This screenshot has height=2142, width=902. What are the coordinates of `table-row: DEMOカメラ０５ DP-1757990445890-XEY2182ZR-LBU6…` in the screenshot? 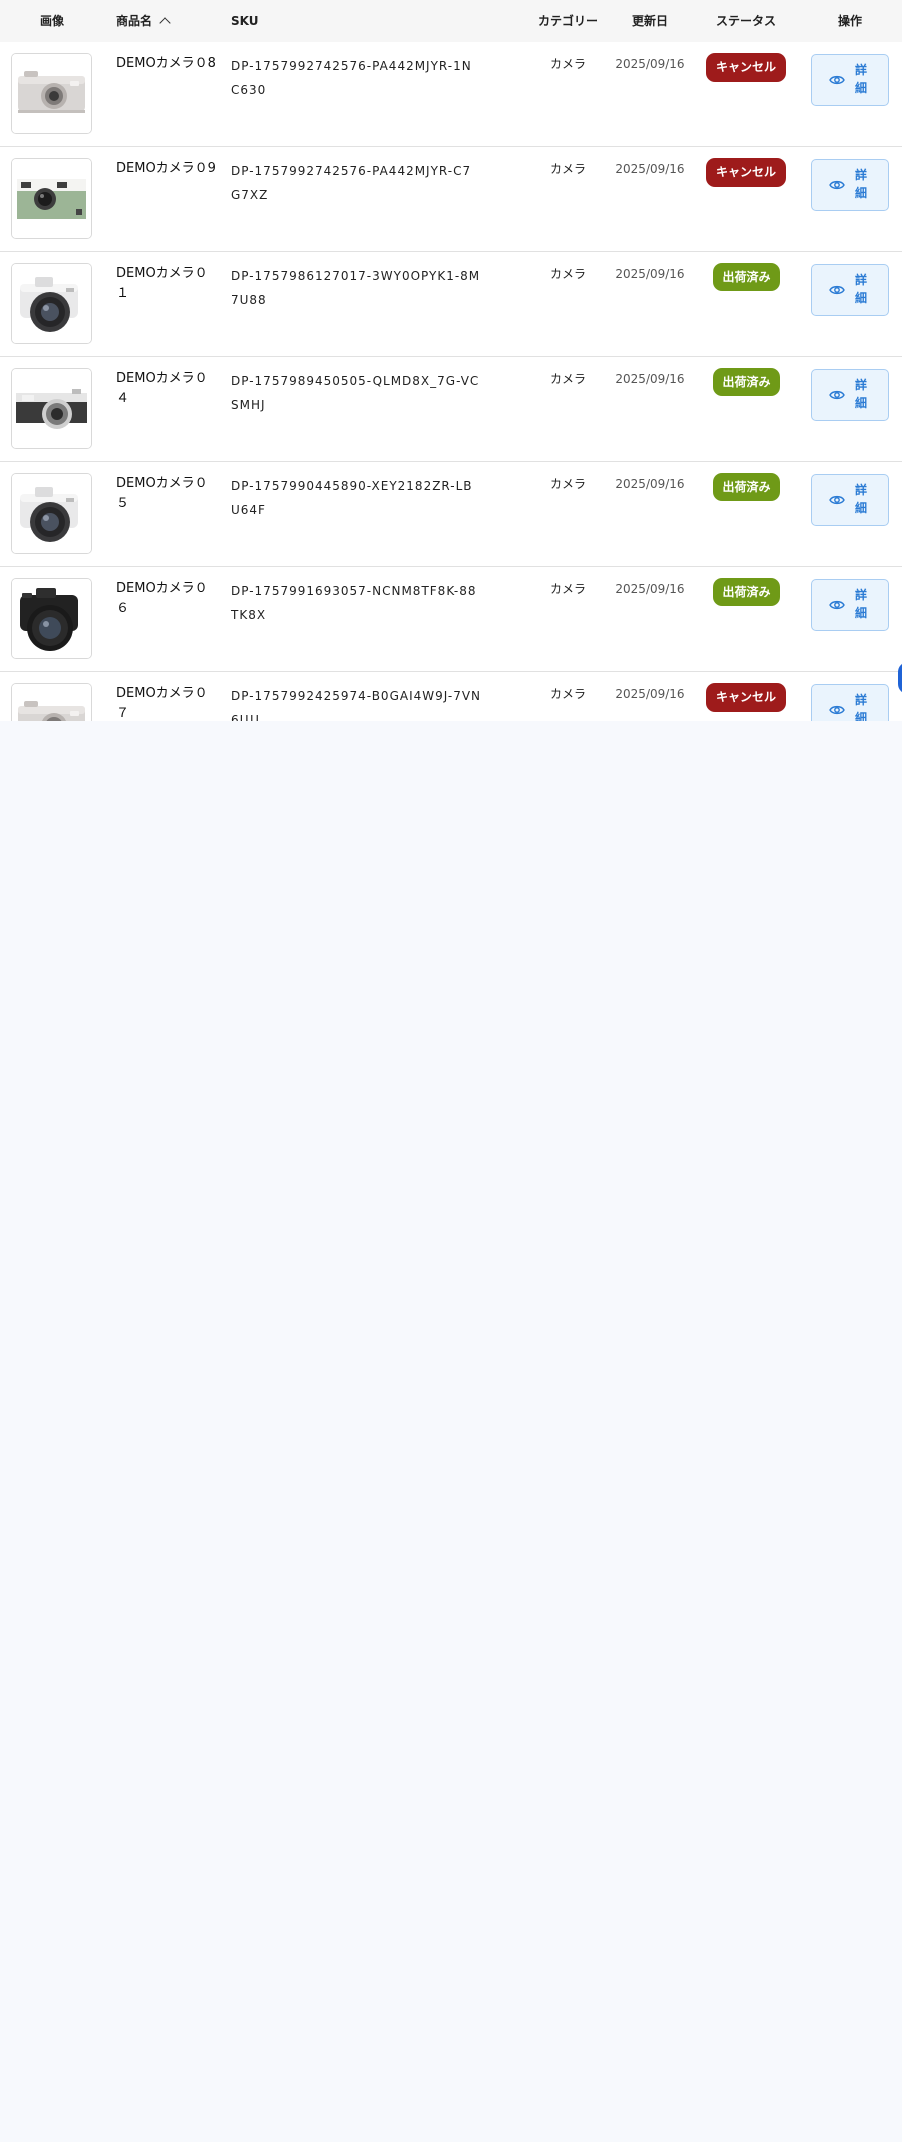 It's located at (451, 514).